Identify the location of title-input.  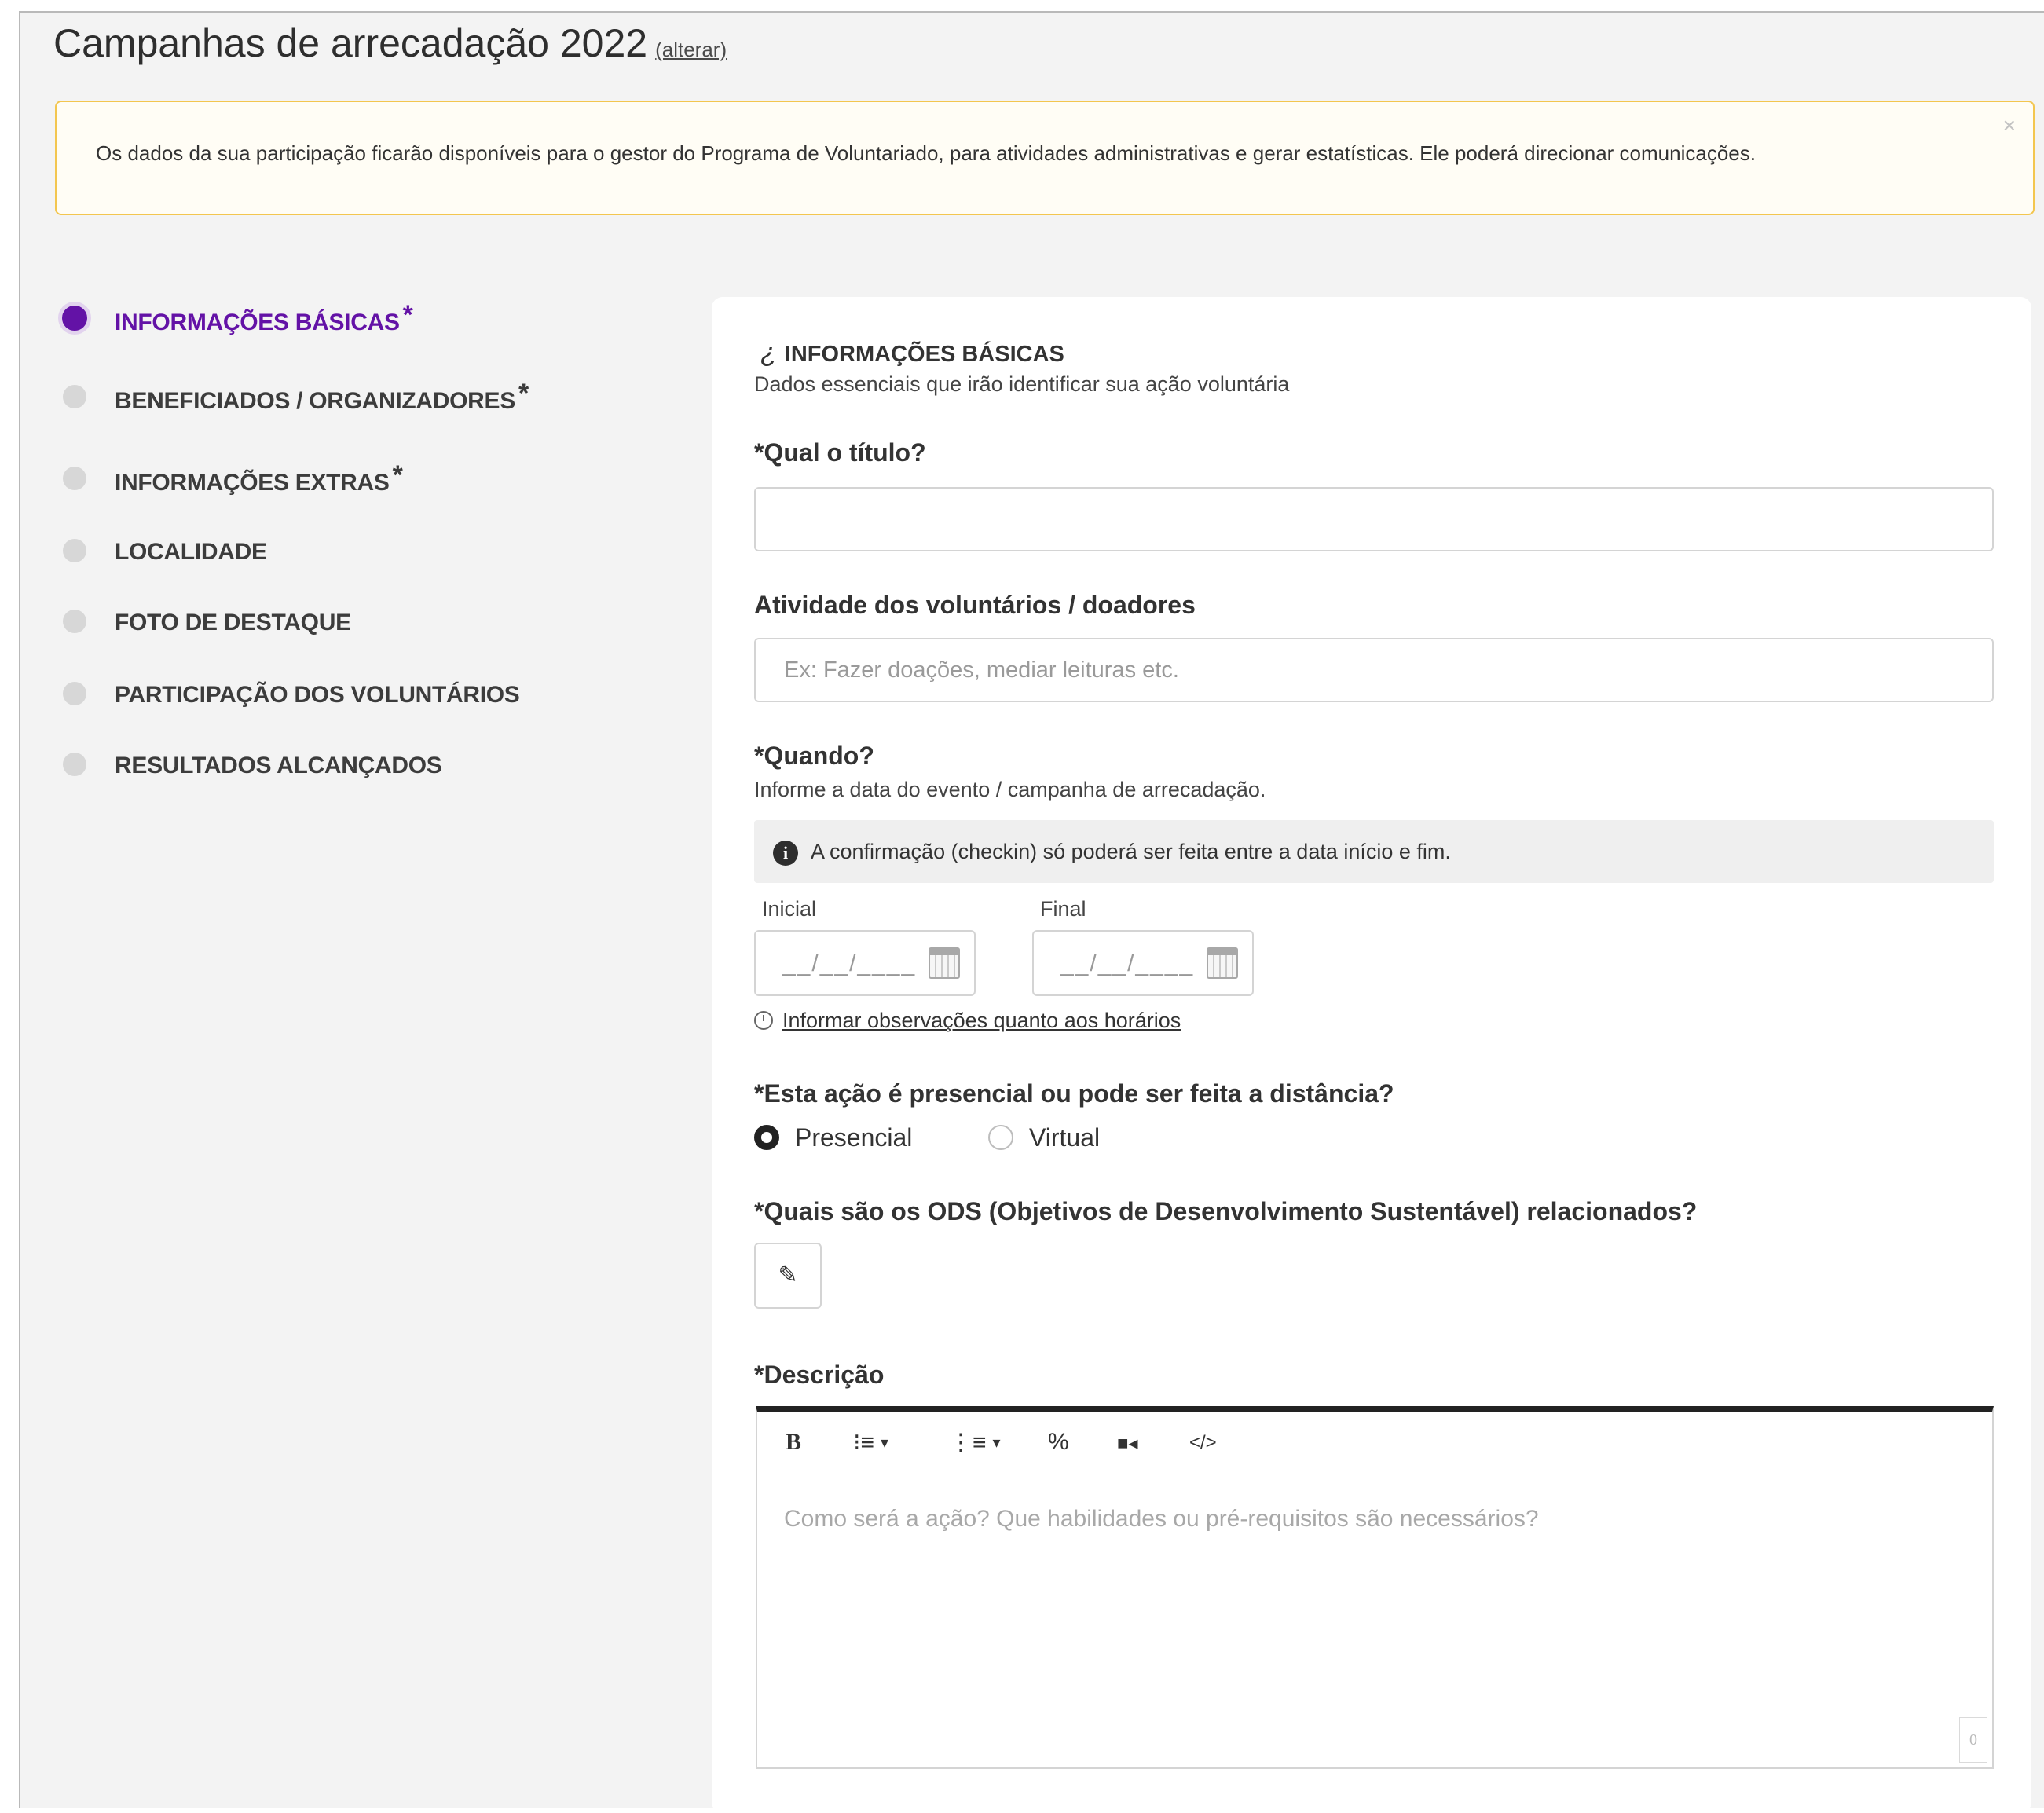
(1374, 519).